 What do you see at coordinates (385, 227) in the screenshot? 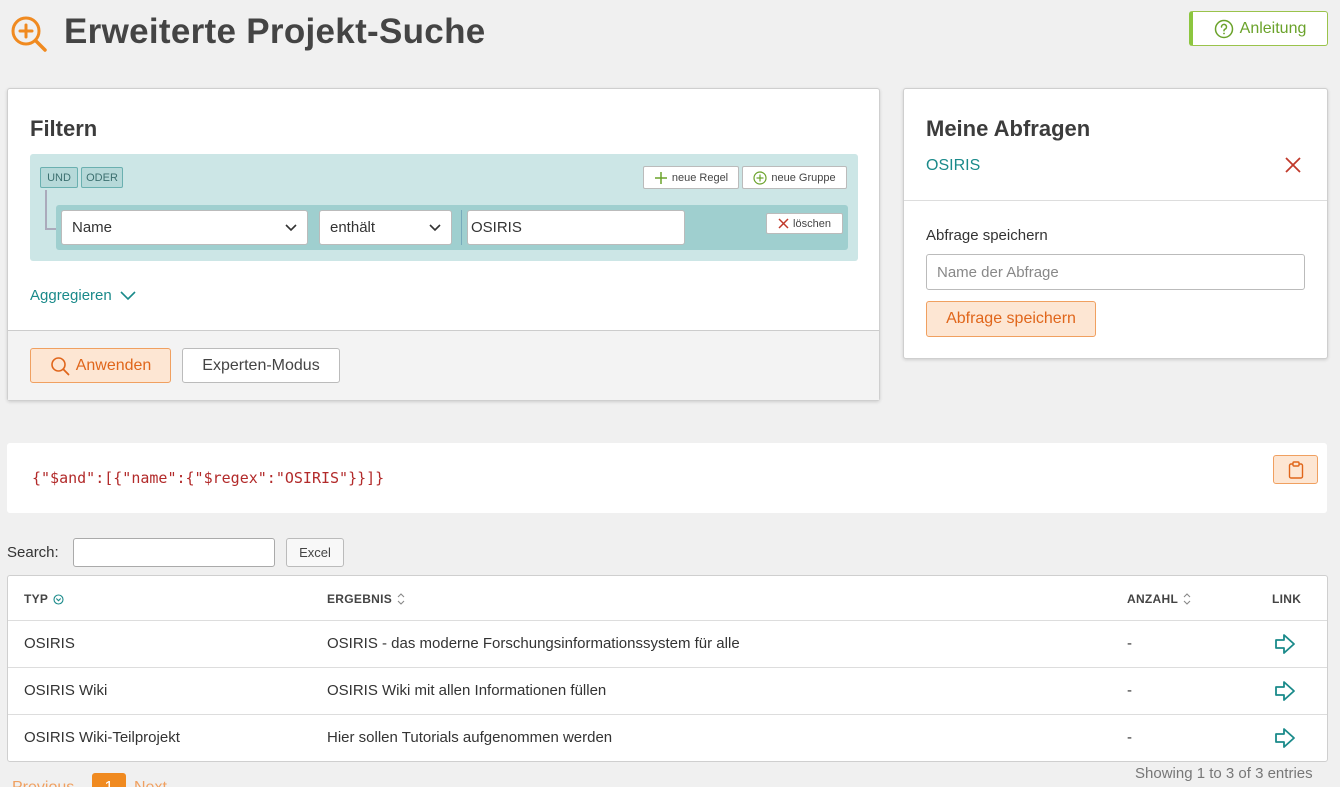
I see `operator-select: enthält` at bounding box center [385, 227].